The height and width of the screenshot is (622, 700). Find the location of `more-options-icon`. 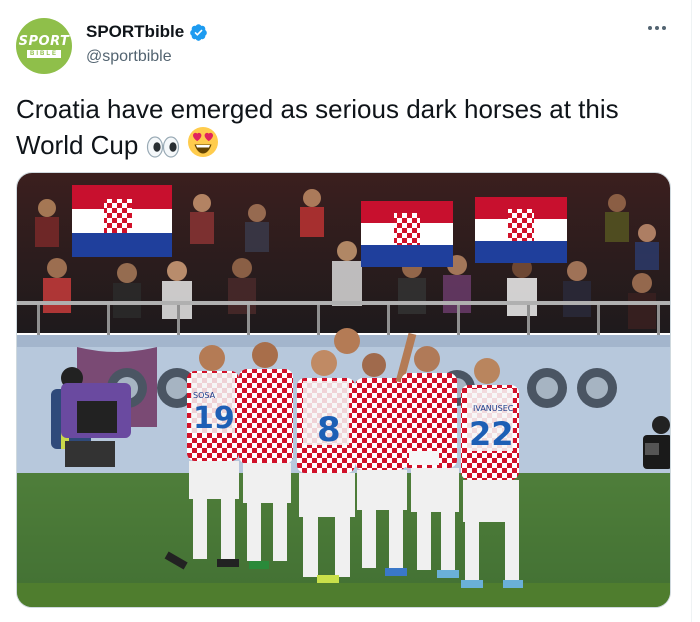

more-options-icon is located at coordinates (657, 28).